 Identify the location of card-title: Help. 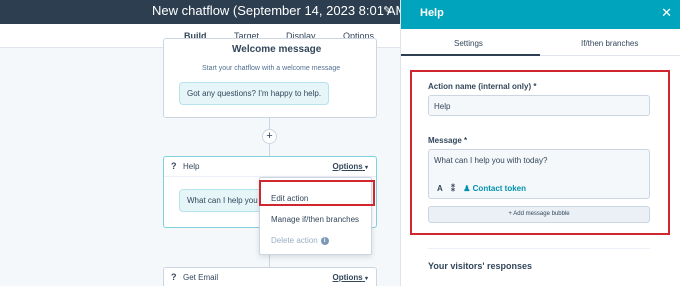
(191, 166).